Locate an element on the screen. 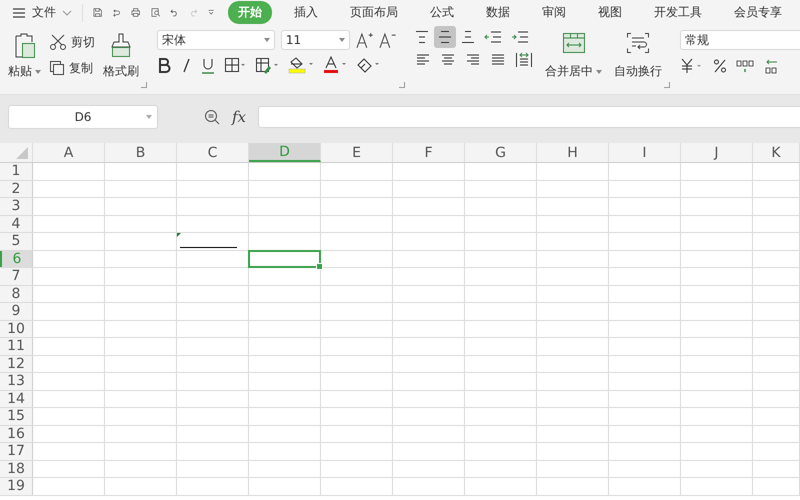 This screenshot has width=800, height=500. row-header: 14 is located at coordinates (16, 398).